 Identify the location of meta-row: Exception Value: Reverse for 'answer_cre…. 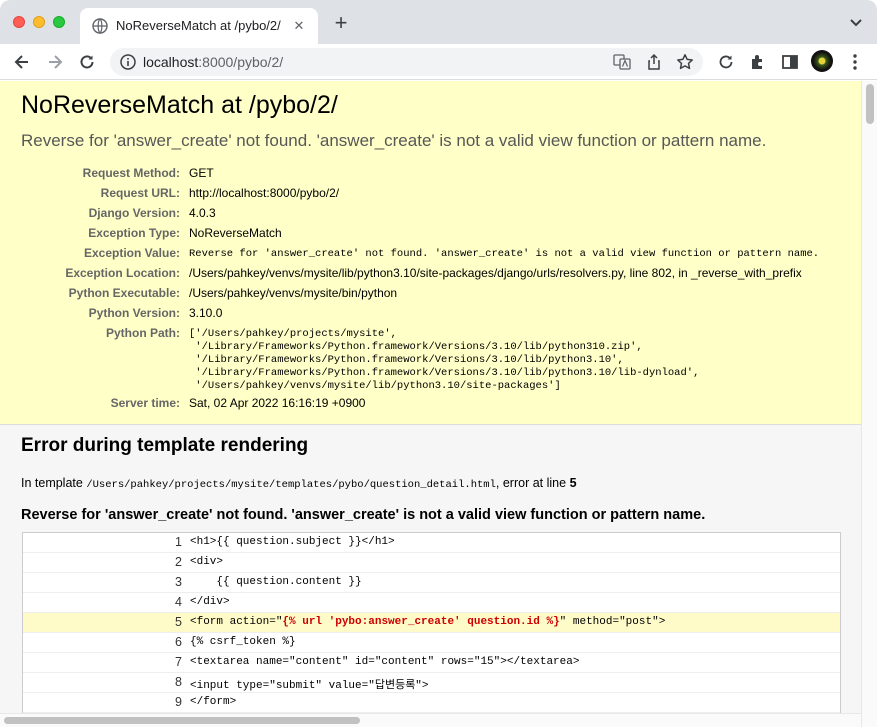
(430, 256).